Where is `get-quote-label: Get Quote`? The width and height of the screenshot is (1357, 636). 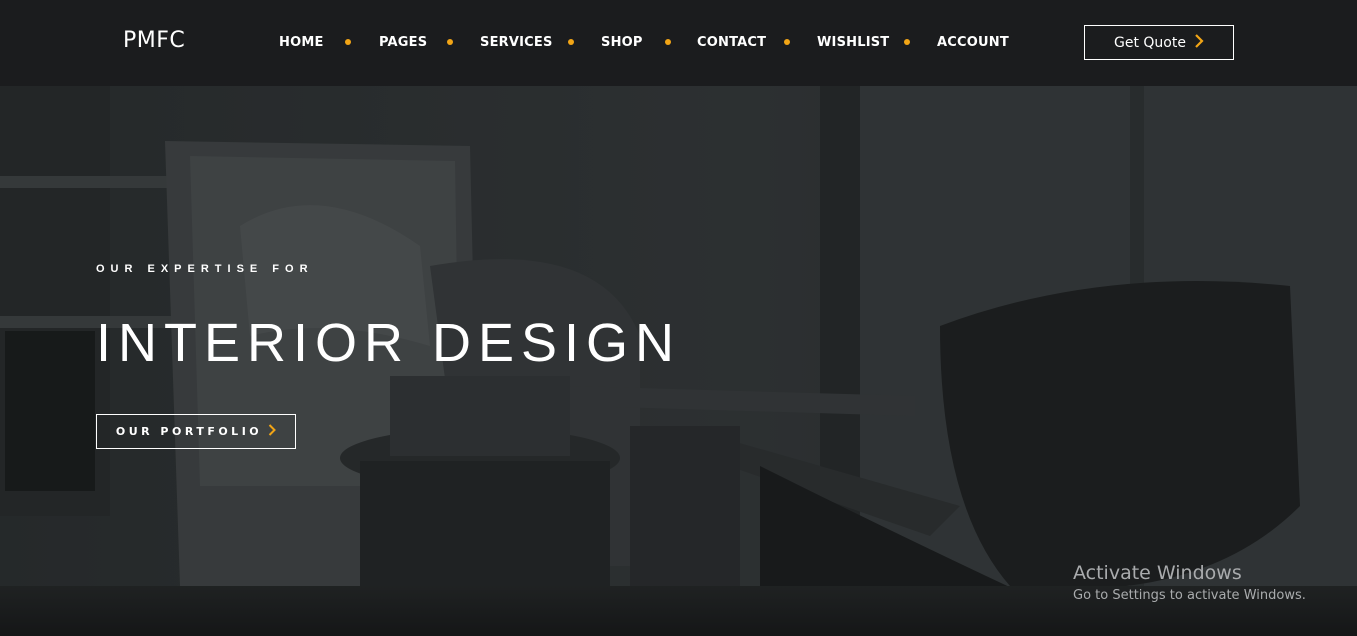 get-quote-label: Get Quote is located at coordinates (1150, 42).